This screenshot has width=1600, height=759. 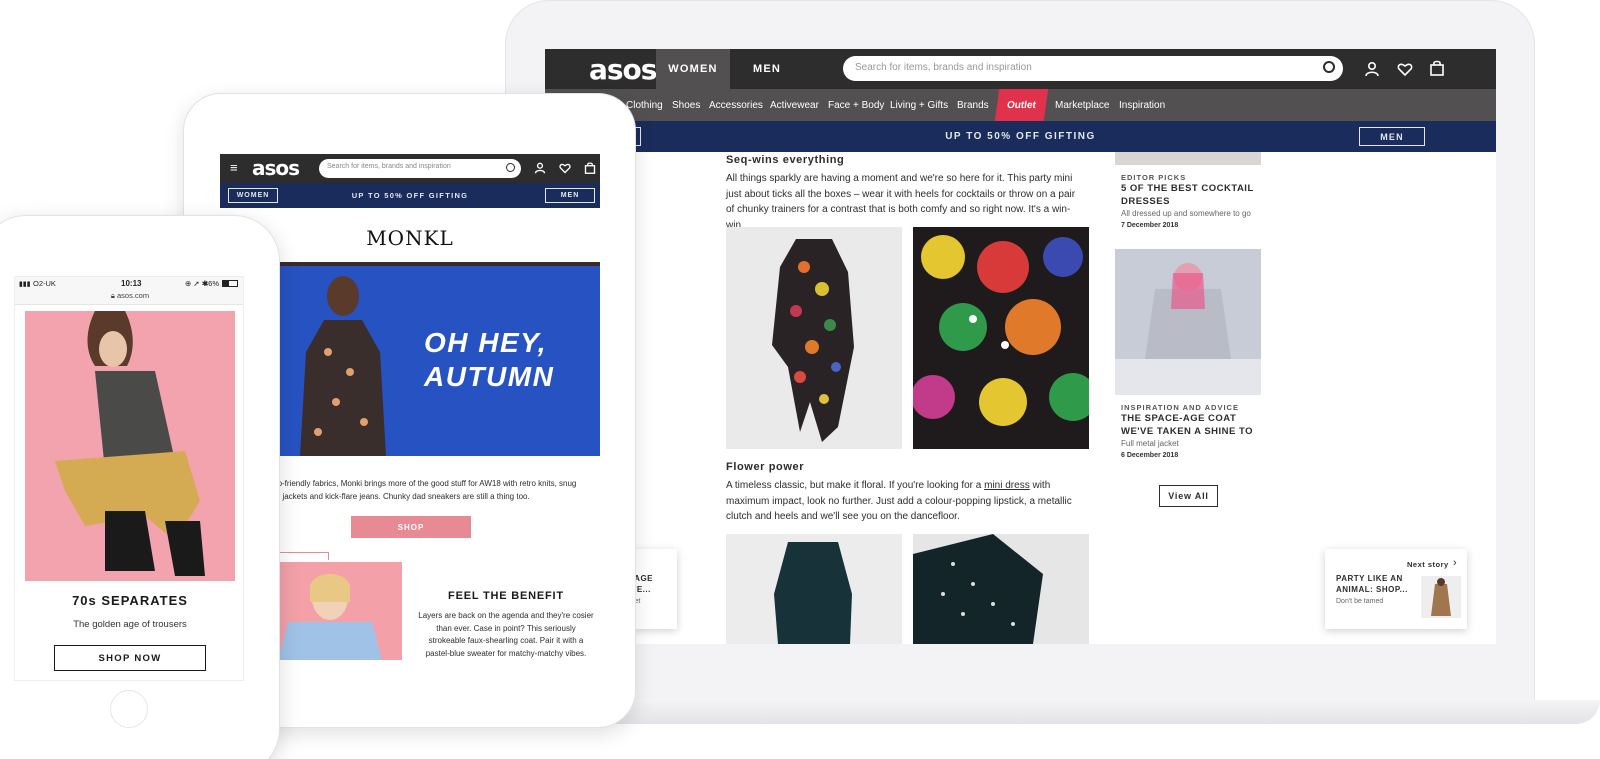 I want to click on promo-text: UP TO 50% OFF GIFTING, so click(x=1020, y=136).